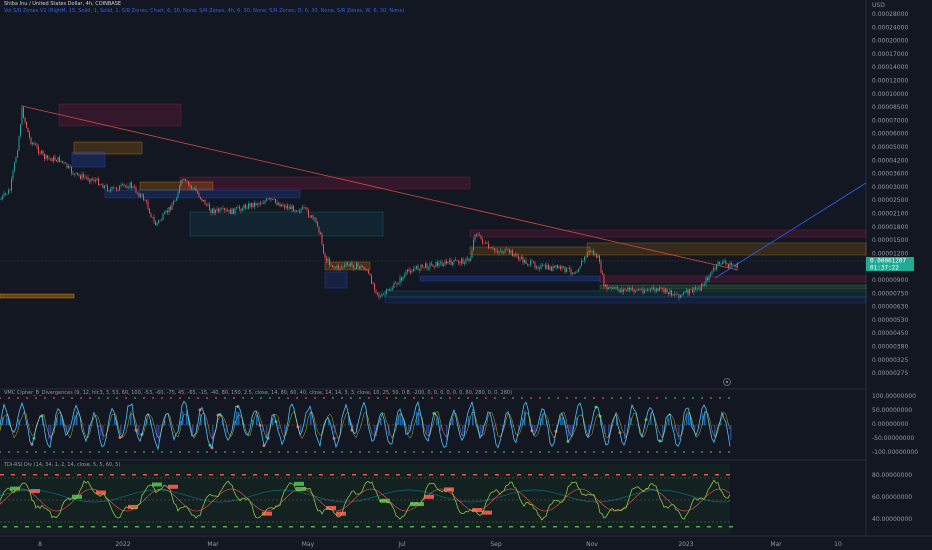 The image size is (932, 550). Describe the element at coordinates (890, 160) in the screenshot. I see `price-axis-label: 0.00004200` at that location.